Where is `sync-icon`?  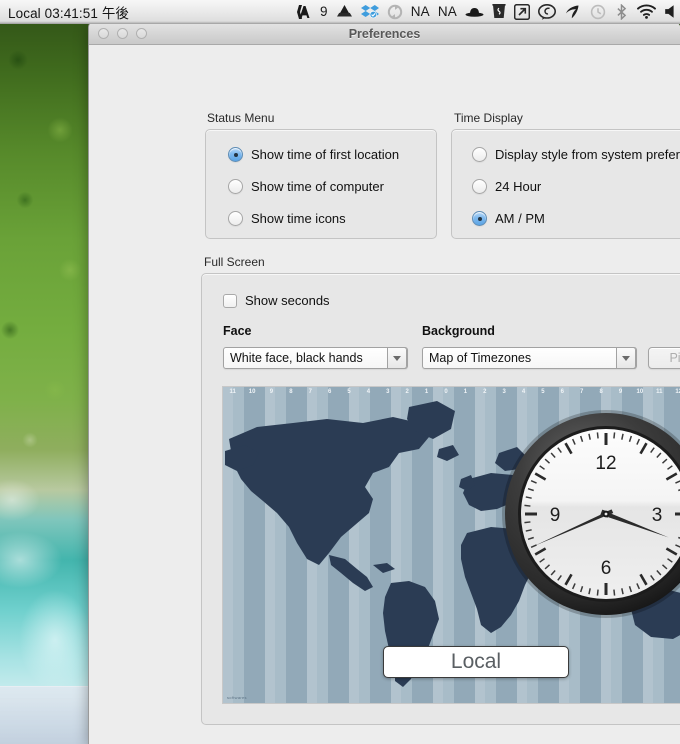
sync-icon is located at coordinates (395, 12).